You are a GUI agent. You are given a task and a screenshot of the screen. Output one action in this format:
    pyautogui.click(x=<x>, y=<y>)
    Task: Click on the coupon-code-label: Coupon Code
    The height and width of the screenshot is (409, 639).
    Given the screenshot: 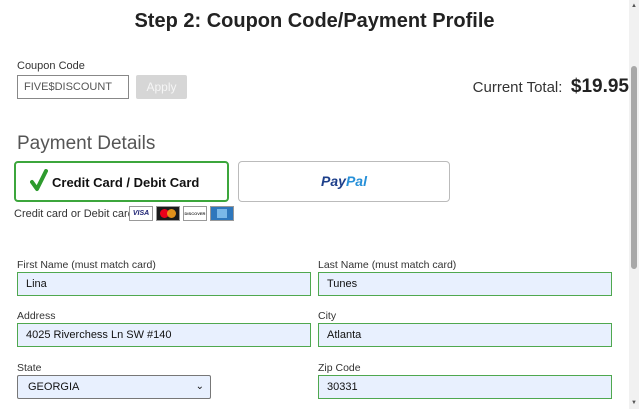 What is the action you would take?
    pyautogui.click(x=51, y=66)
    